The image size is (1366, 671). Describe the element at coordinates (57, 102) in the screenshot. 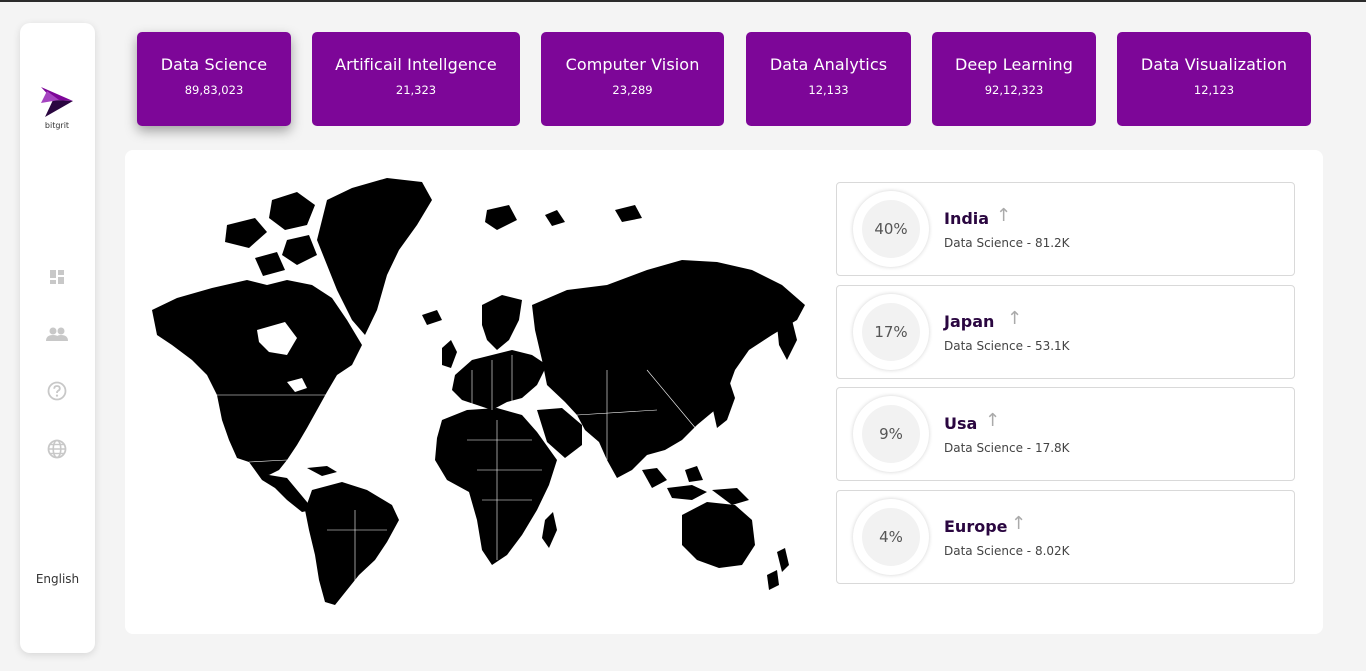

I see `bitgrit-logo-mark` at that location.